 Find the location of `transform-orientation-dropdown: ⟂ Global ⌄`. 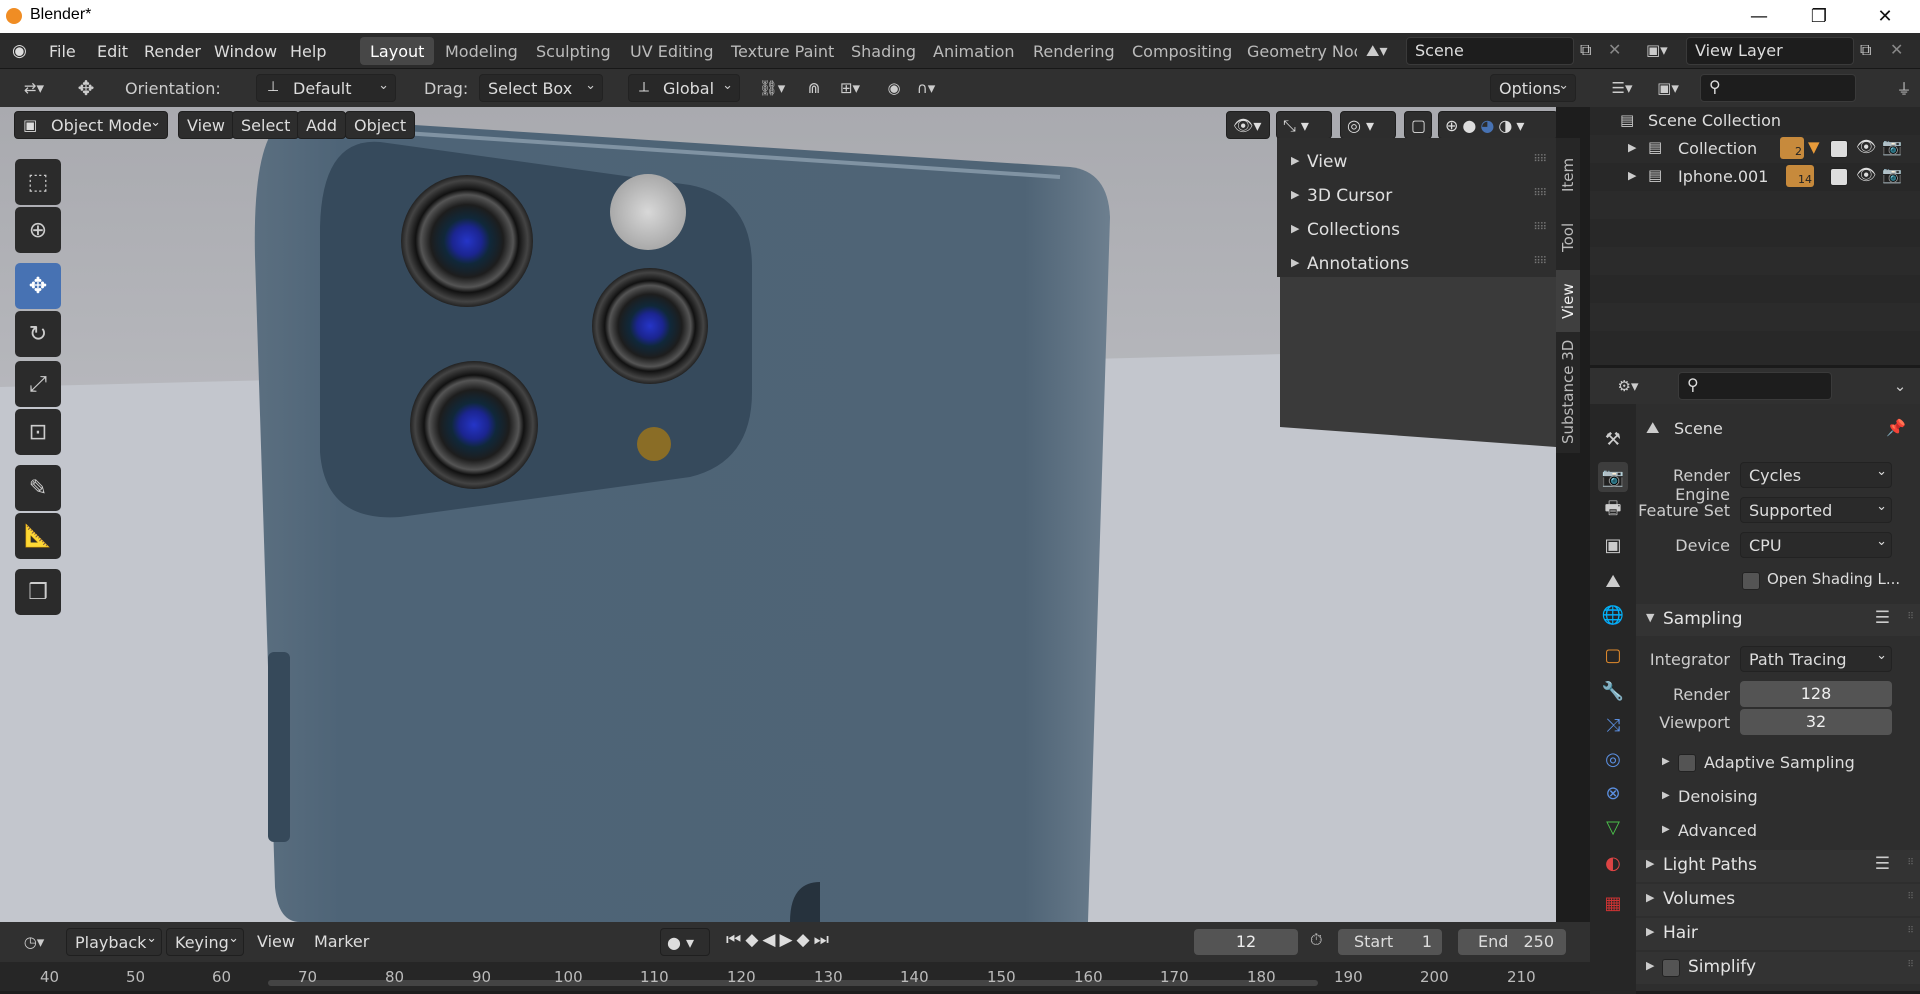

transform-orientation-dropdown: ⟂ Global ⌄ is located at coordinates (684, 88).